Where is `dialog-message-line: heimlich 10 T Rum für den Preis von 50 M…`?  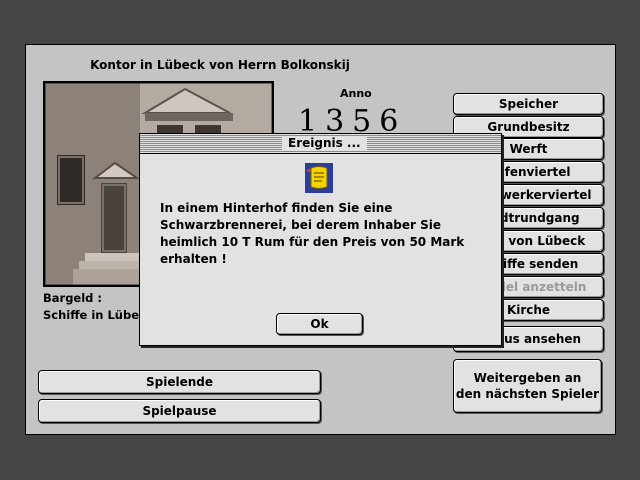
dialog-message-line: heimlich 10 T Rum für den Preis von 50 M… is located at coordinates (312, 242).